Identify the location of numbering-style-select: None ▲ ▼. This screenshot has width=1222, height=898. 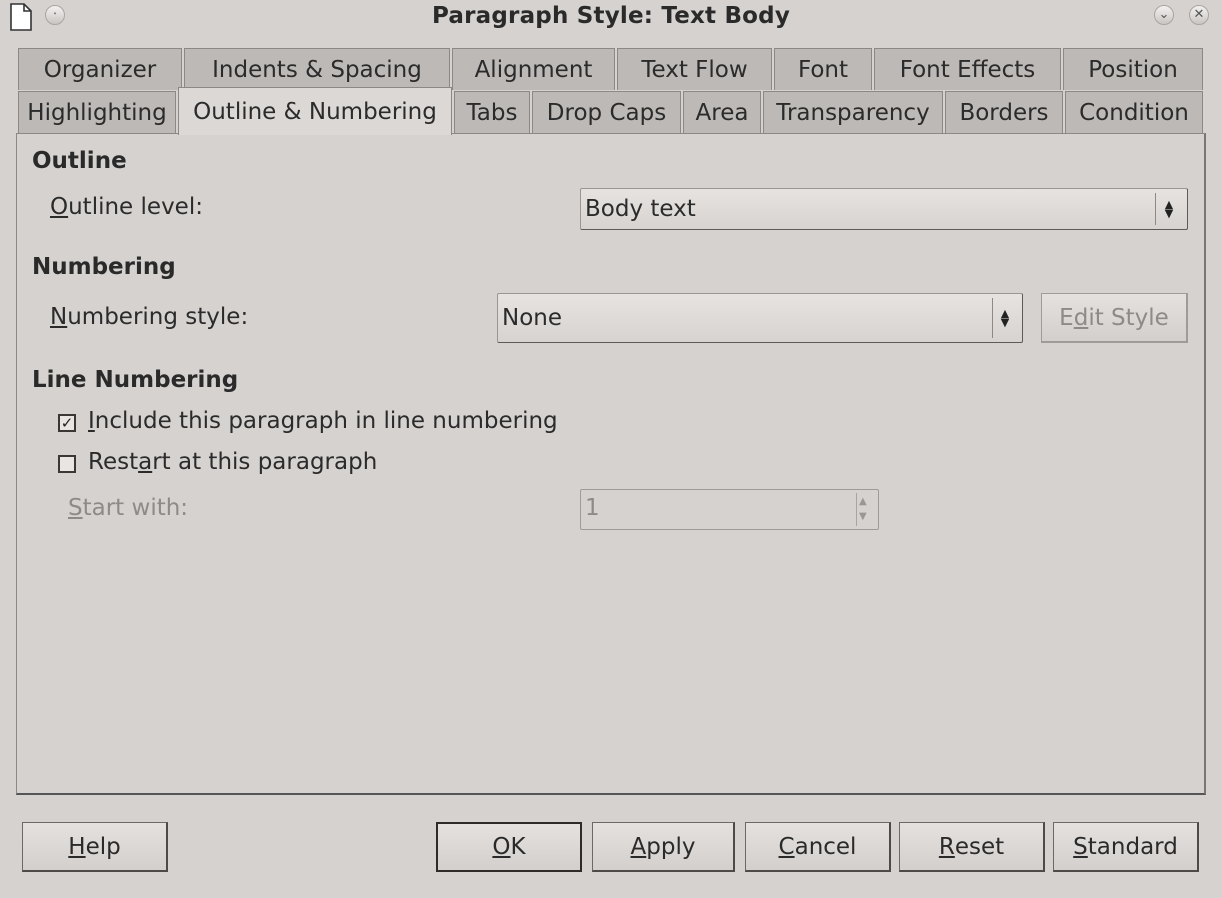
(760, 318).